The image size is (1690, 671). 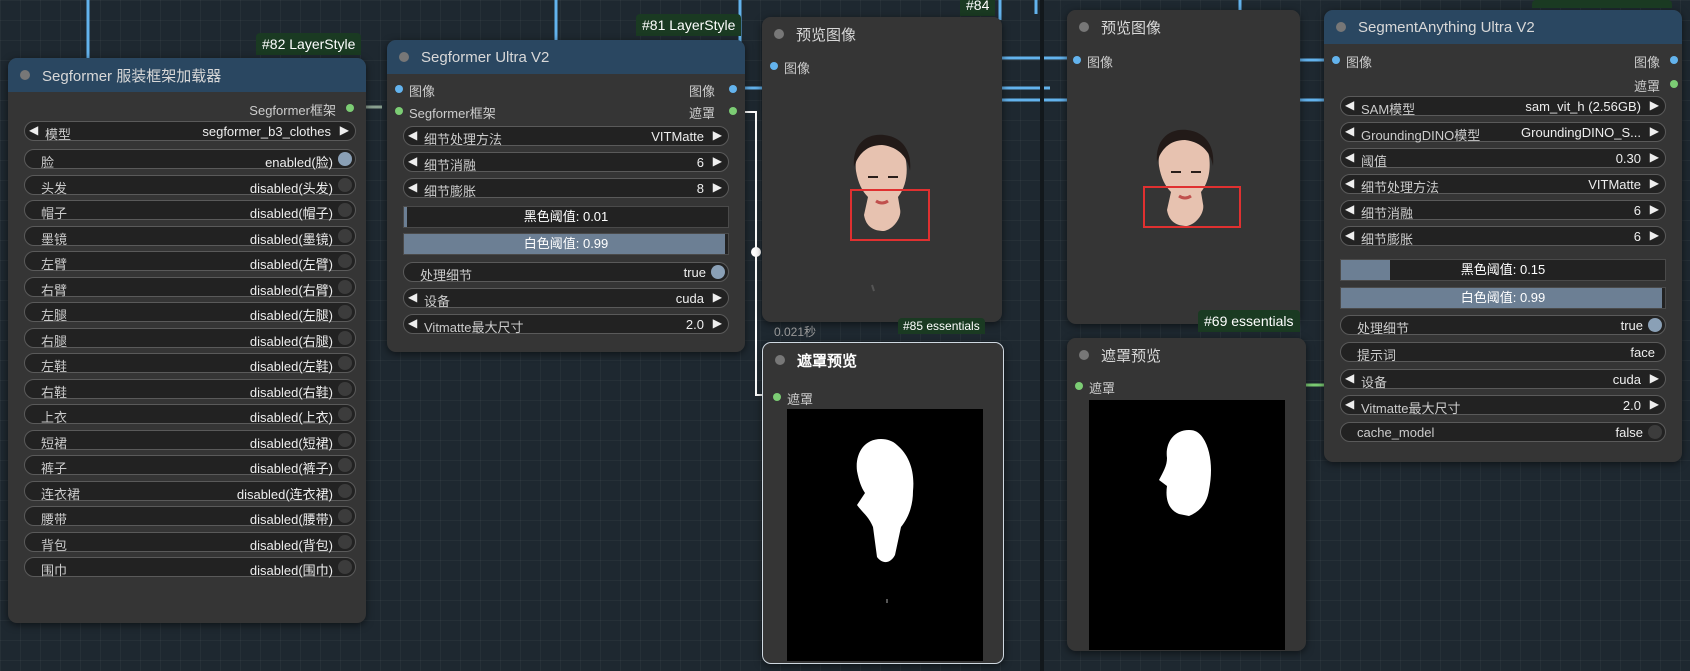 What do you see at coordinates (1503, 158) in the screenshot?
I see `threshold-number: ◀ 阈值 0.30 ▶` at bounding box center [1503, 158].